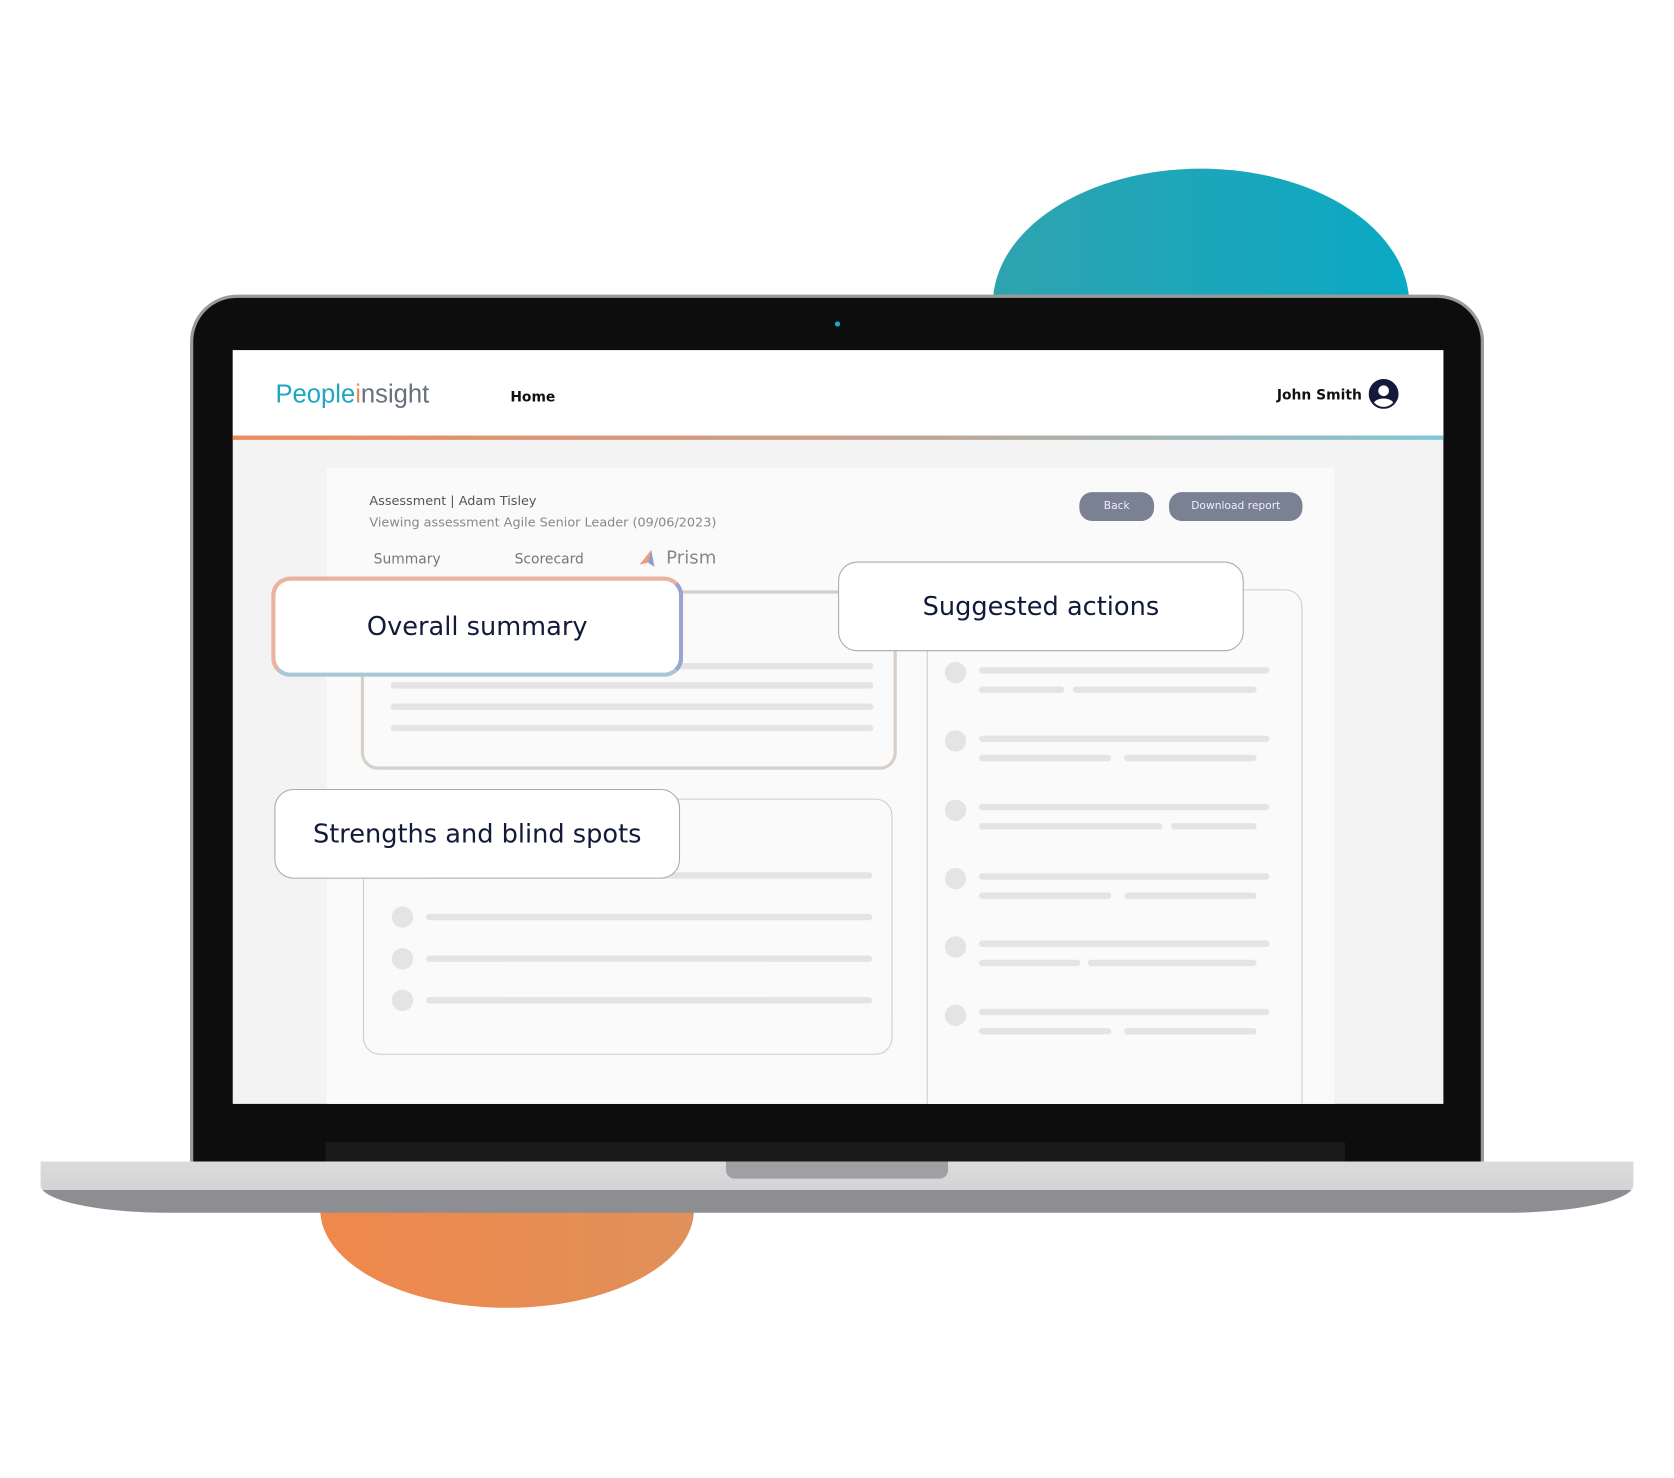 The image size is (1674, 1478). Describe the element at coordinates (477, 833) in the screenshot. I see `strengths-blind-spots-callout: Strengths and blind spots` at that location.